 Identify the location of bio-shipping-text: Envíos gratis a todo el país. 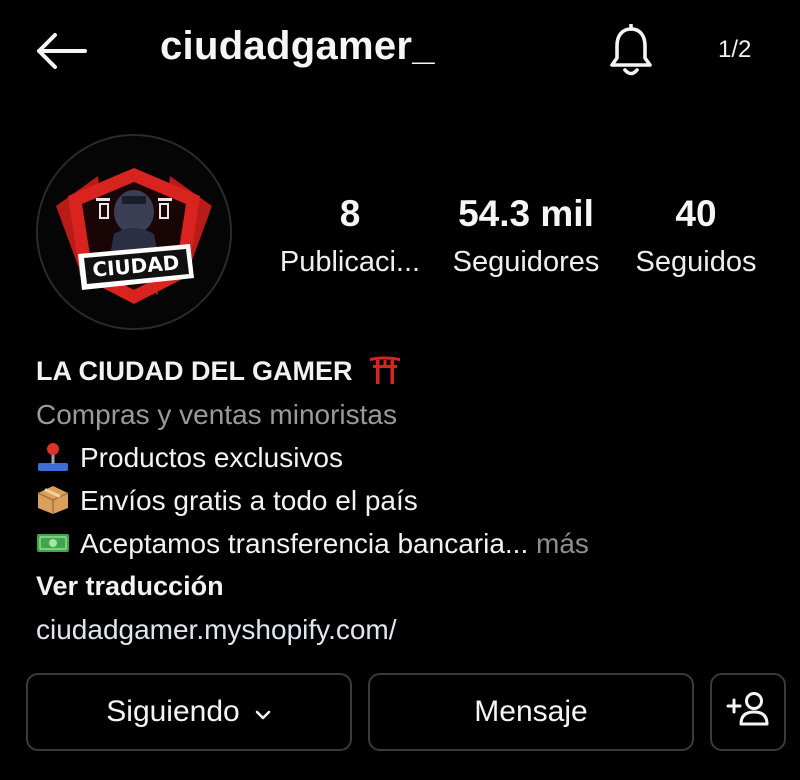
(249, 500).